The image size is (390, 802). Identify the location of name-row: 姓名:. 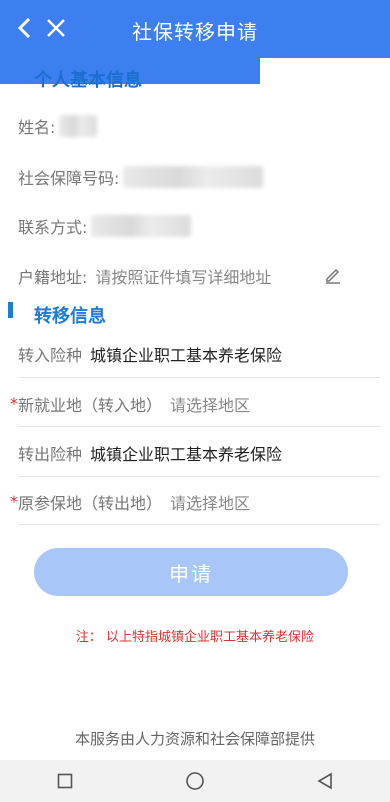
(200, 126).